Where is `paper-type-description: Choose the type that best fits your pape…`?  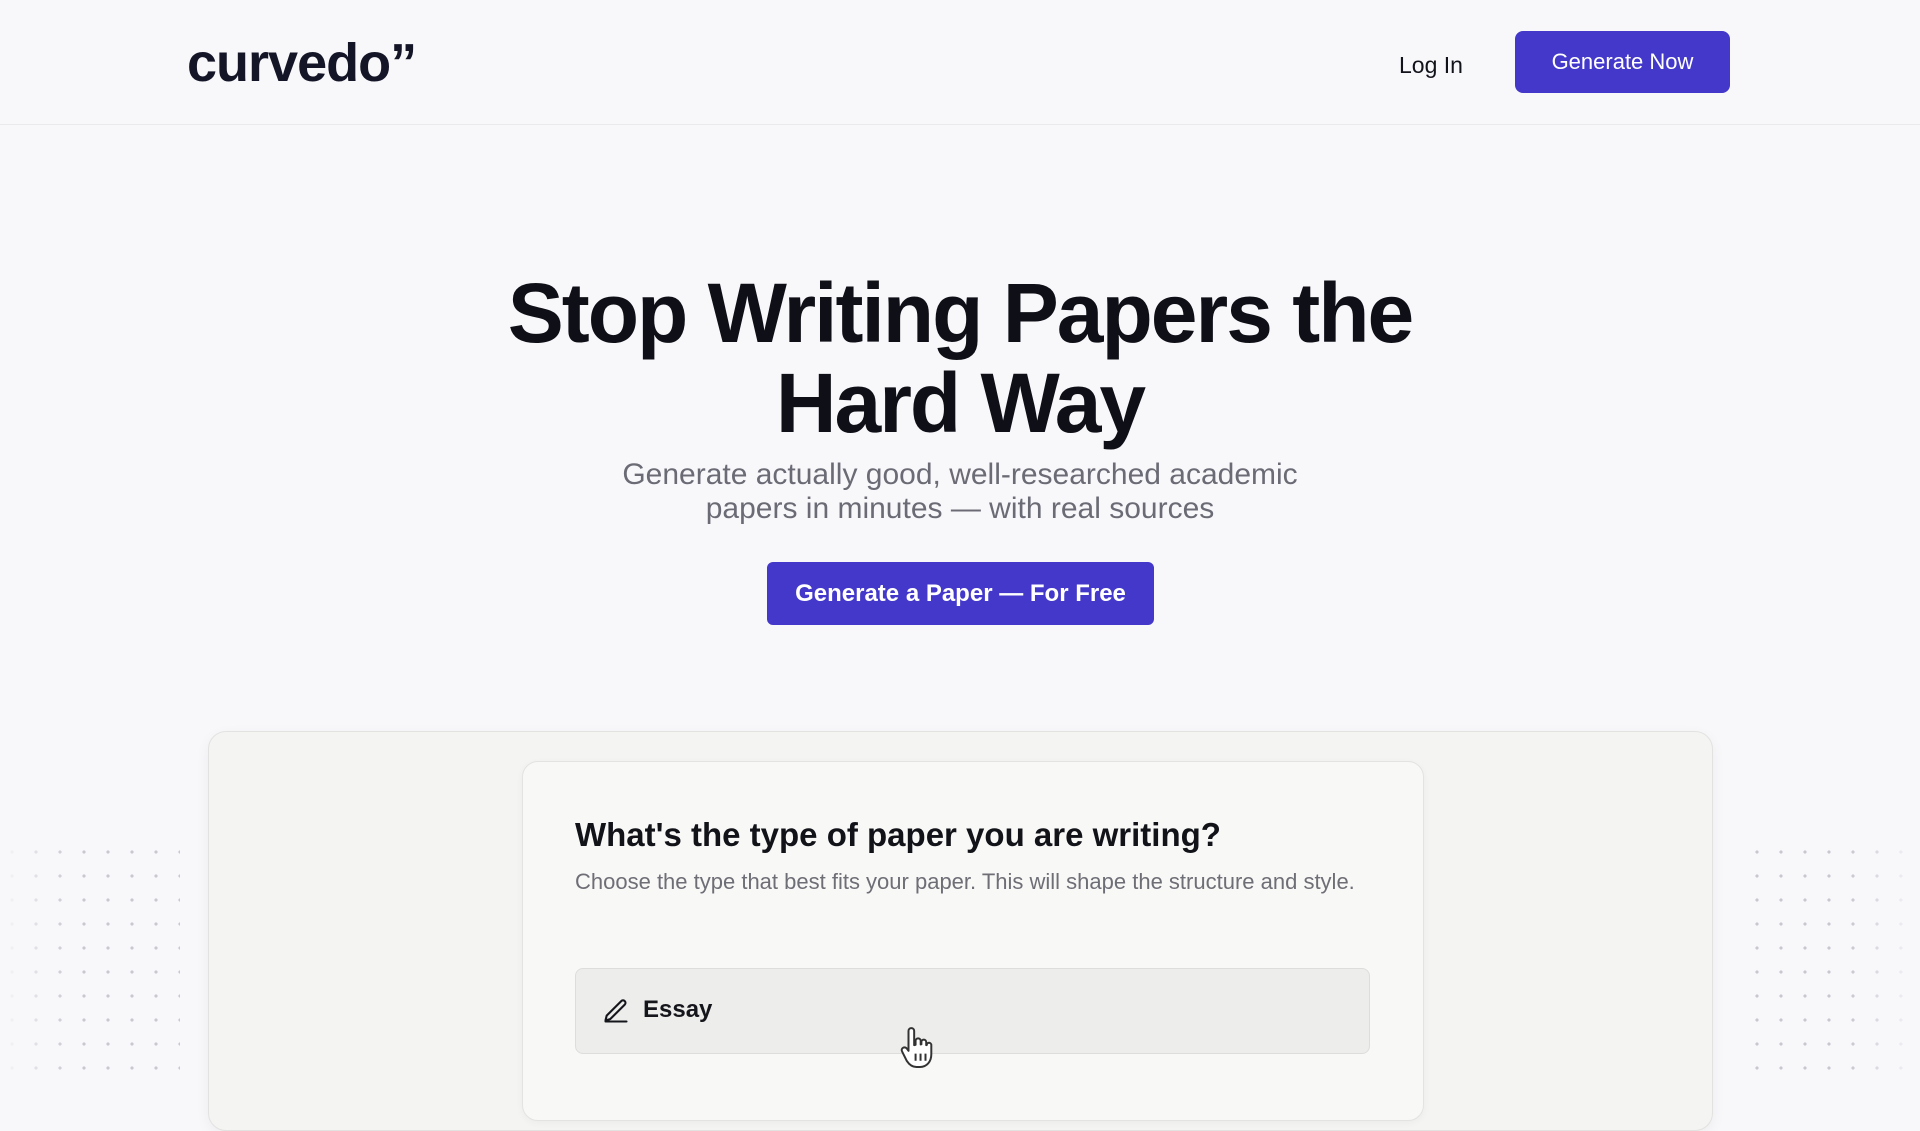 paper-type-description: Choose the type that best fits your pape… is located at coordinates (965, 881).